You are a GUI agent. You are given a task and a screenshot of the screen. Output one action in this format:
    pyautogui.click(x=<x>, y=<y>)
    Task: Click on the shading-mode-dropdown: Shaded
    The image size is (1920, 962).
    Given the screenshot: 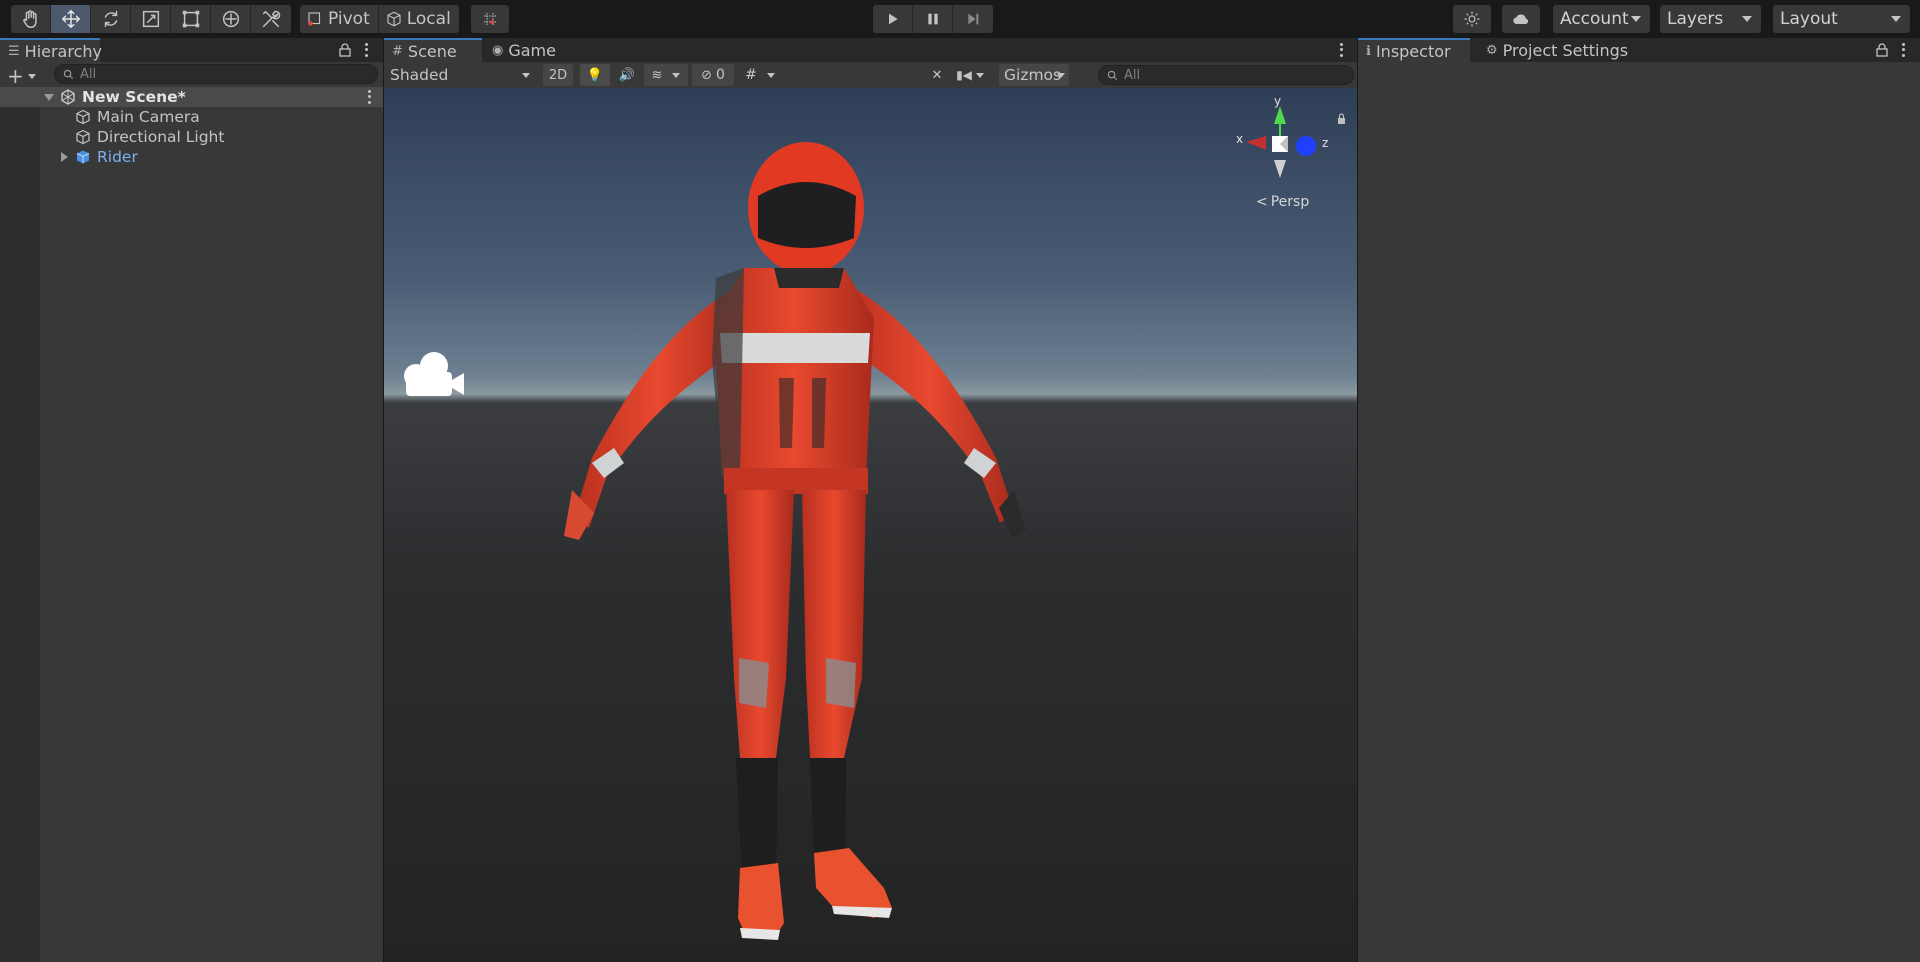 What is the action you would take?
    pyautogui.click(x=461, y=75)
    